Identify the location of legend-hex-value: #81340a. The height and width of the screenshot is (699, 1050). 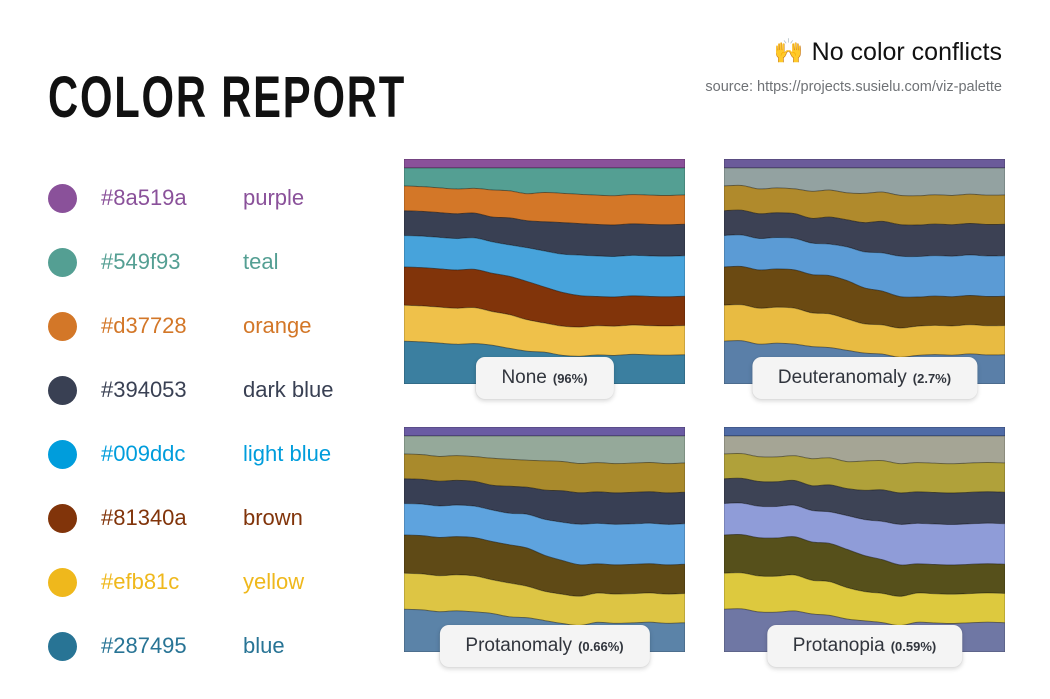
(144, 517).